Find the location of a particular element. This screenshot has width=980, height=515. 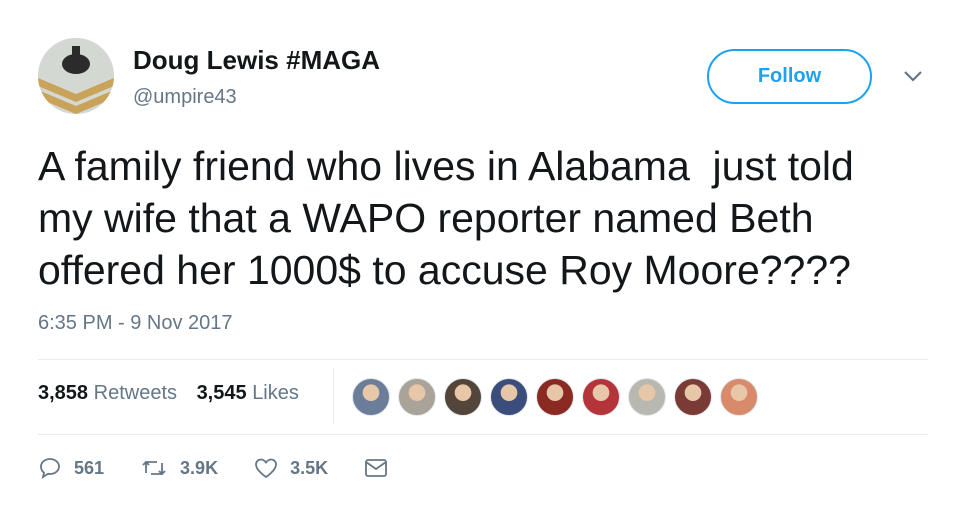

retweet-button: 3.9K is located at coordinates (179, 468).